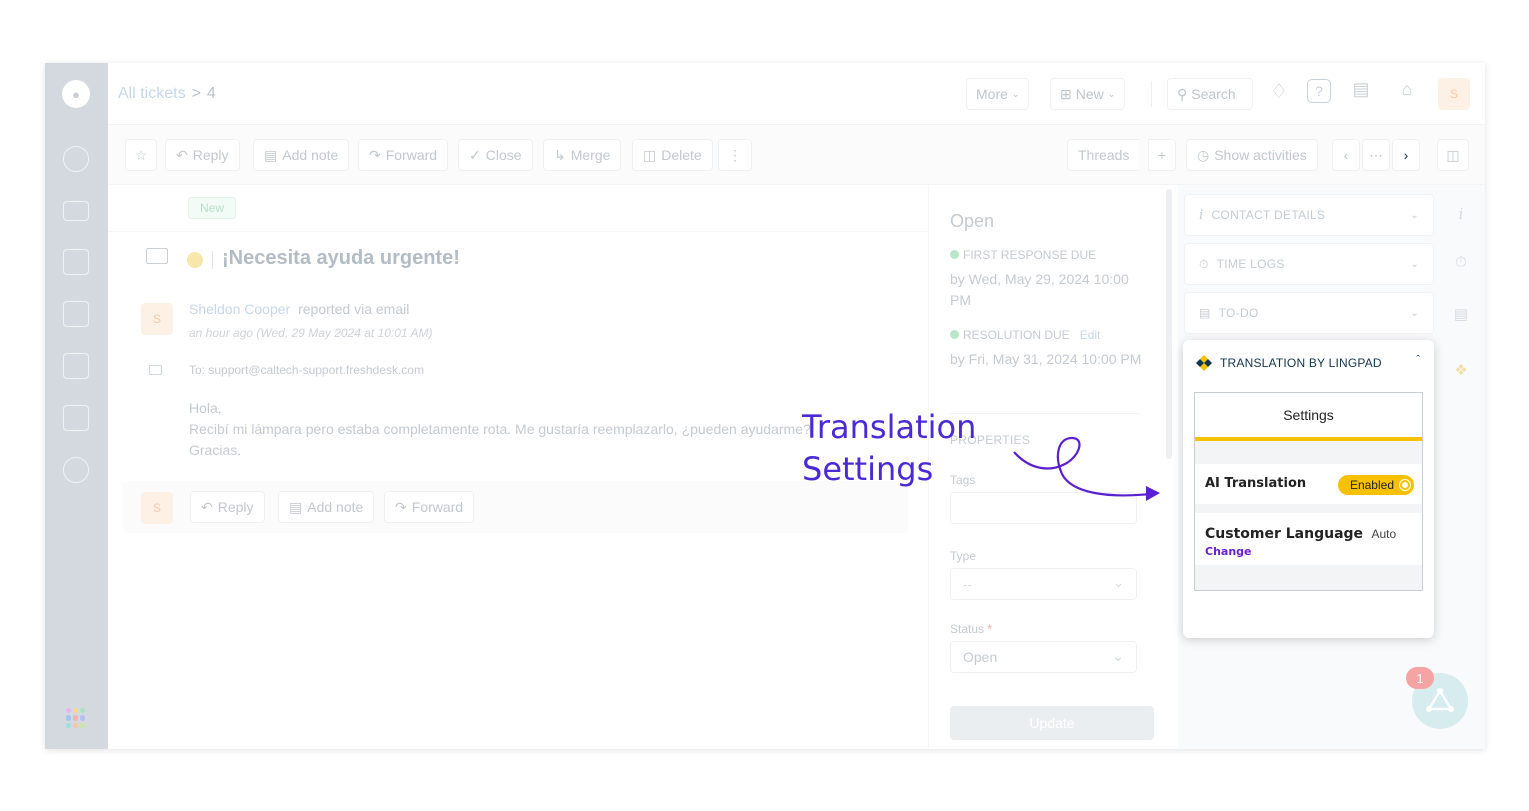 This screenshot has height=811, width=1529. Describe the element at coordinates (1309, 313) in the screenshot. I see `todo-card: ▤ TO-DO ⌄` at that location.